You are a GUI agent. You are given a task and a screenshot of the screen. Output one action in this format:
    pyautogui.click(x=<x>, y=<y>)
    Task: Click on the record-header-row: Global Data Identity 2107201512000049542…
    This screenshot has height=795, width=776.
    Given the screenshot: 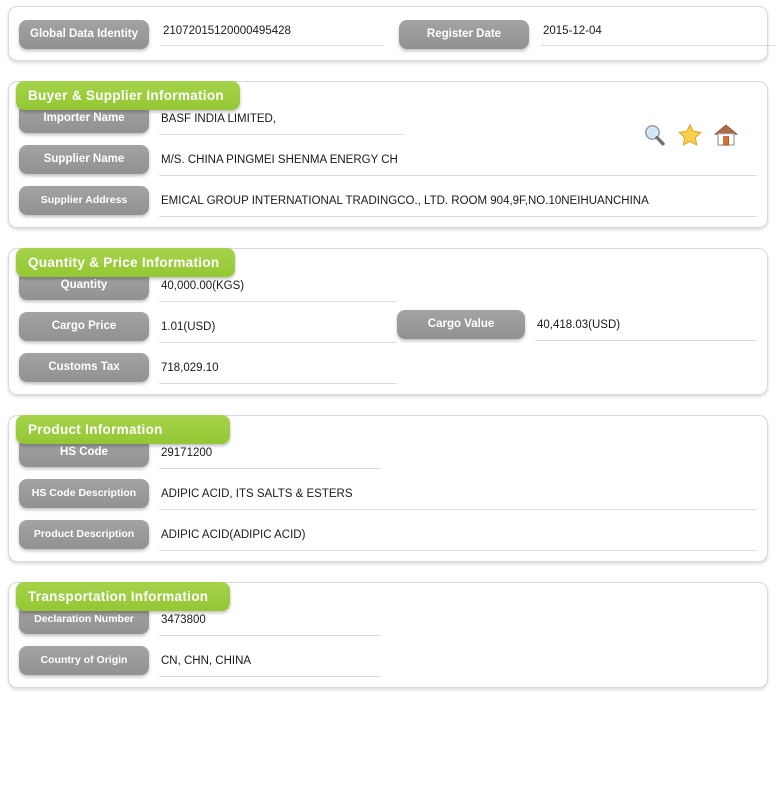 What is the action you would take?
    pyautogui.click(x=392, y=34)
    